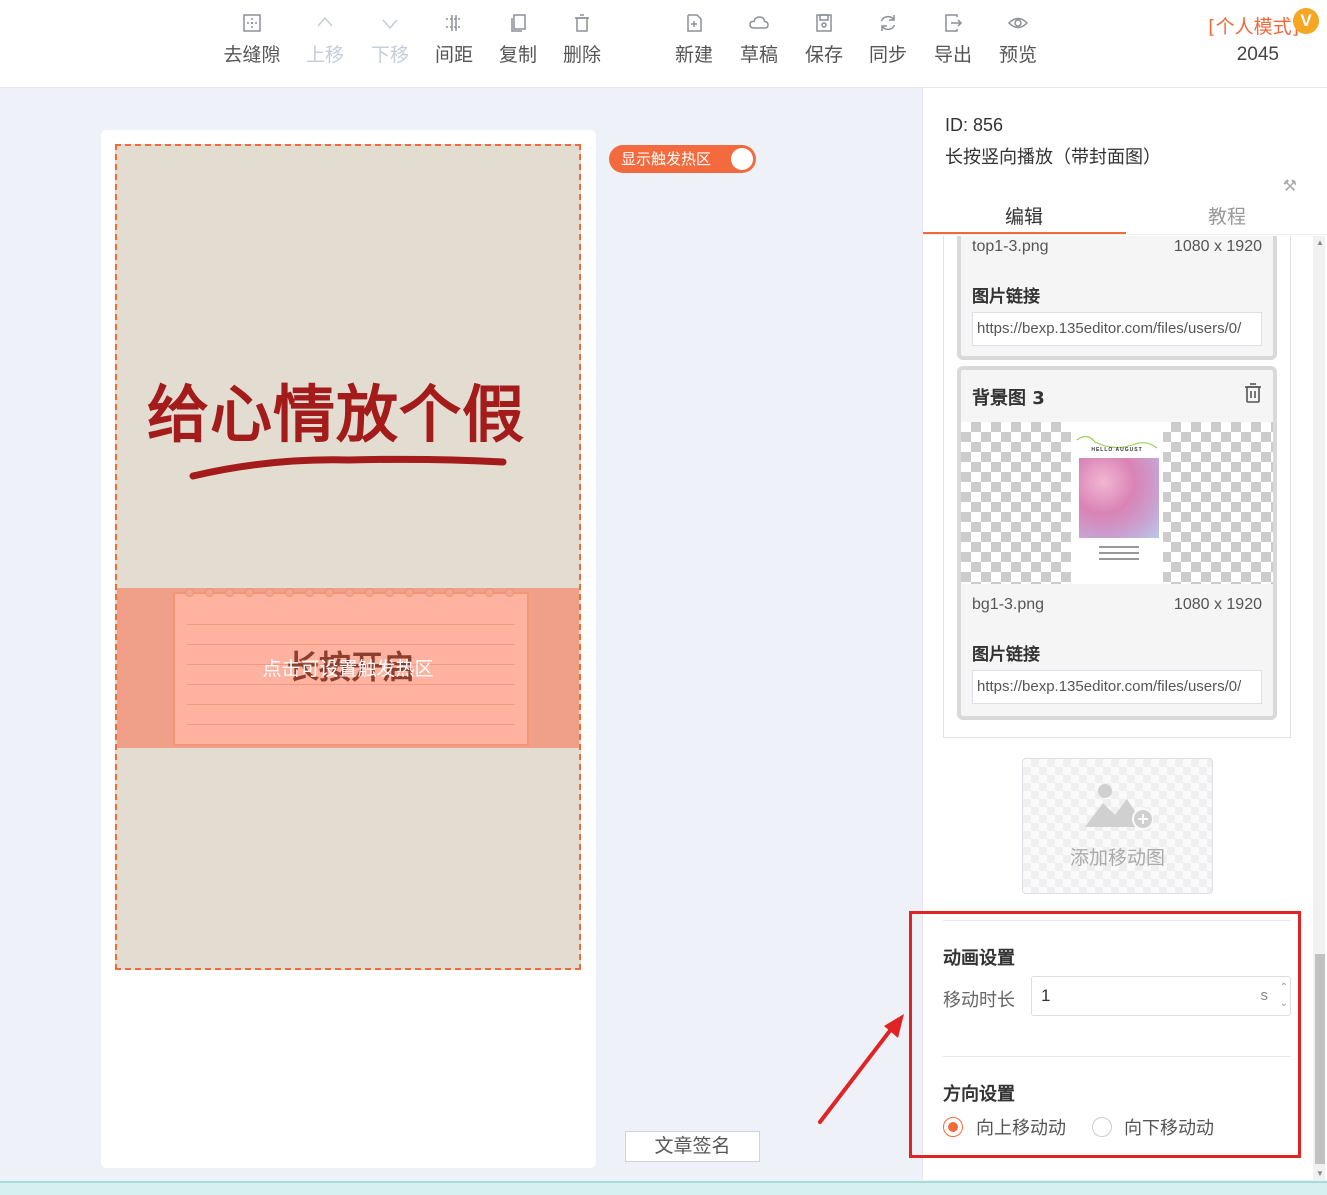 This screenshot has height=1195, width=1327. I want to click on export-label: 导出, so click(952, 55).